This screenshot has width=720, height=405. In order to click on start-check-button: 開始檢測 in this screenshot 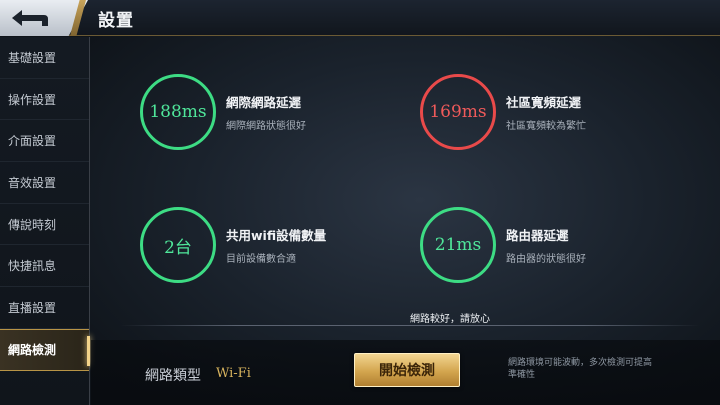, I will do `click(407, 370)`.